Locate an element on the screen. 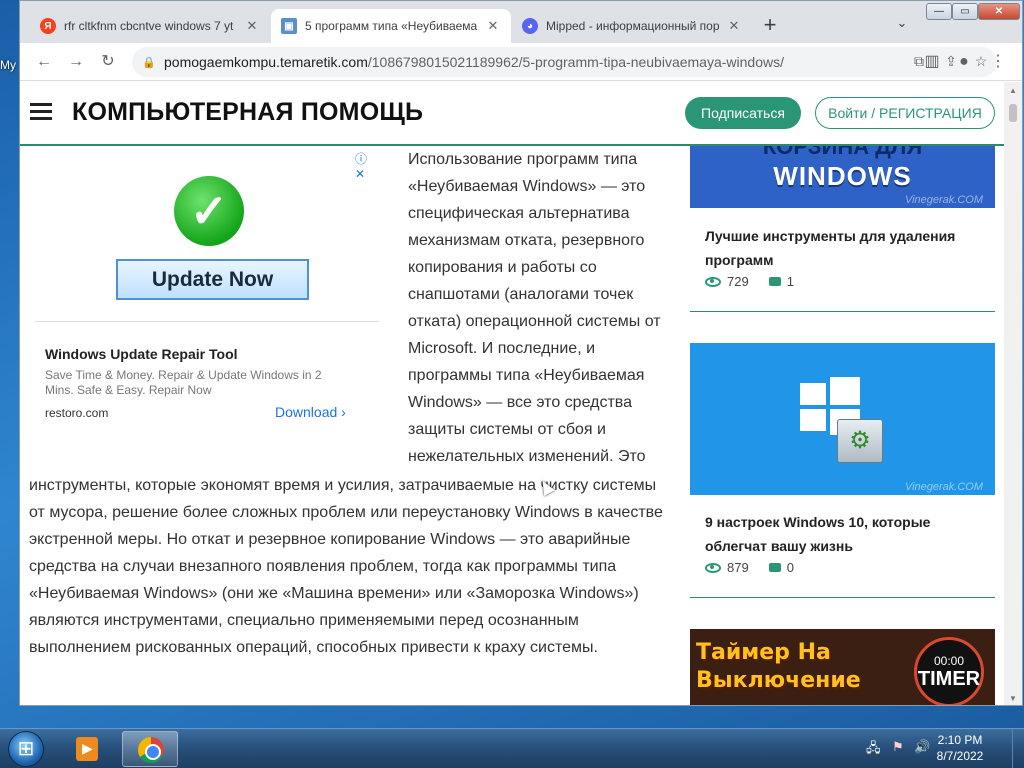 The width and height of the screenshot is (1024, 768). taskbar-chrome is located at coordinates (150, 749).